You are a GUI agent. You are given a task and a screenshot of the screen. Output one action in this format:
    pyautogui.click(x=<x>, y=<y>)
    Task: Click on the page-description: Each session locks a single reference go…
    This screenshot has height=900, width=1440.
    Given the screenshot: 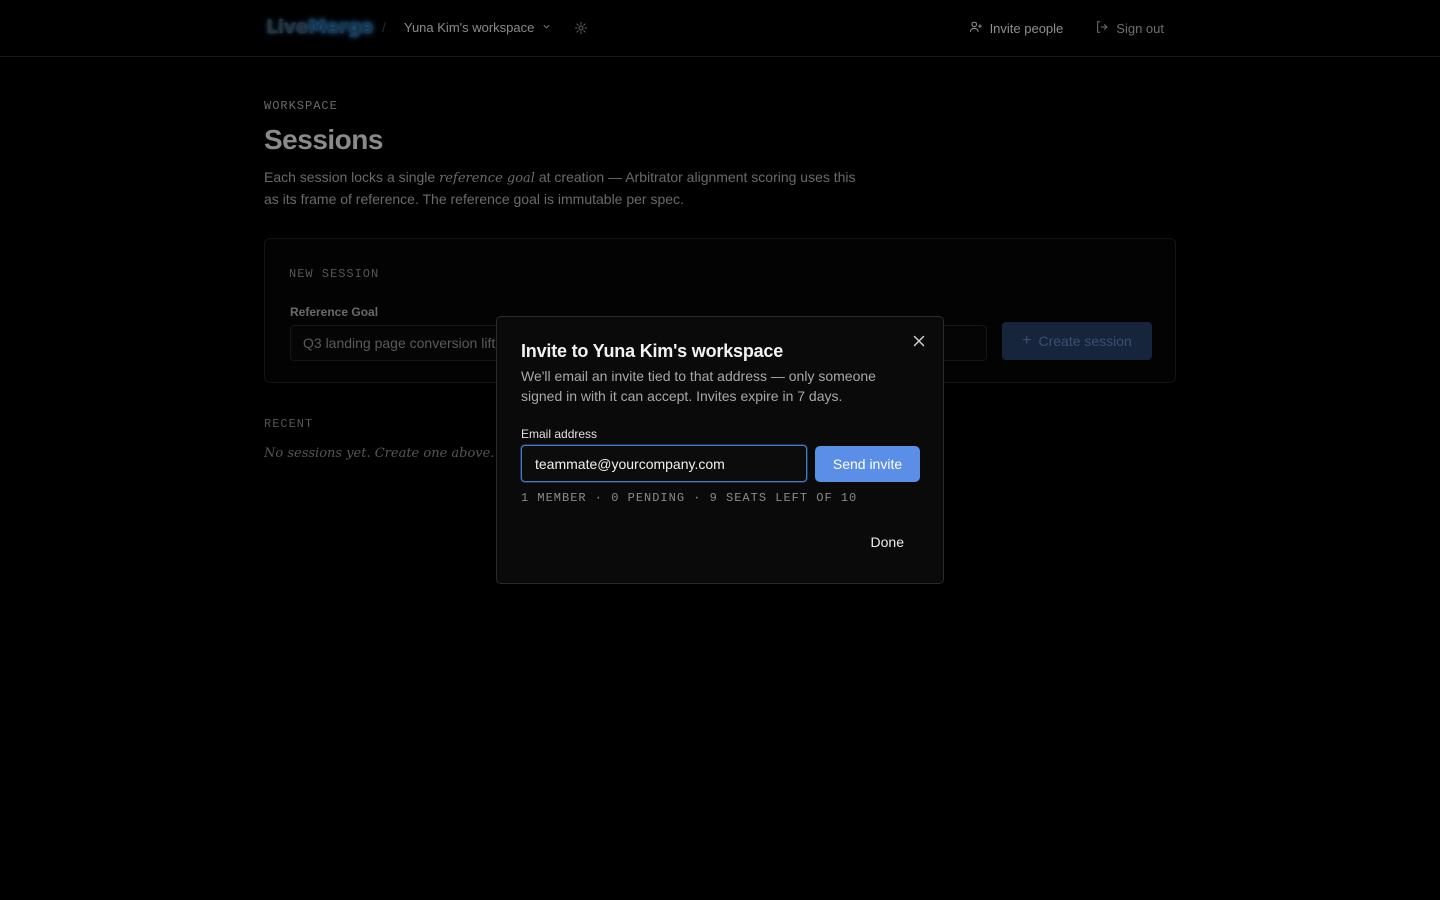 What is the action you would take?
    pyautogui.click(x=564, y=188)
    